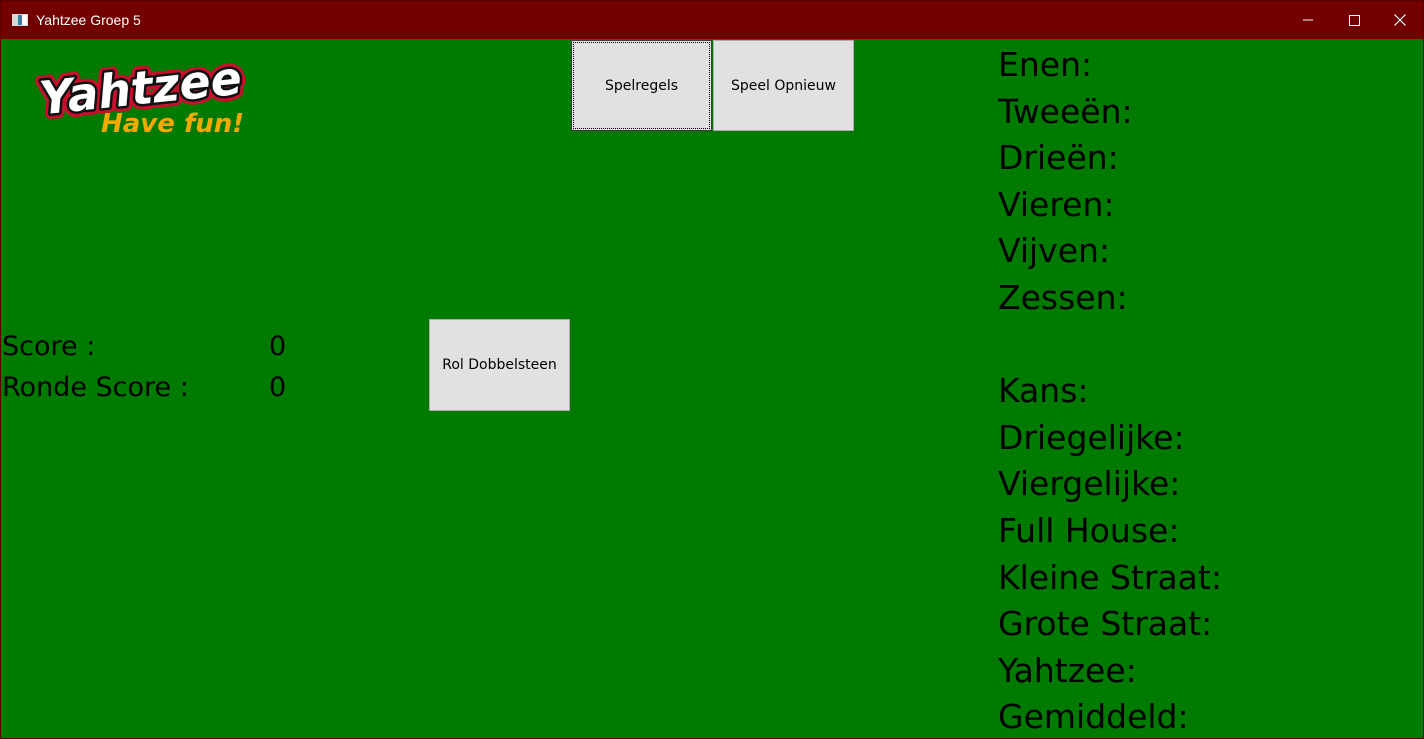 The height and width of the screenshot is (739, 1424). I want to click on scorecard-threes: Drieën:, so click(1058, 158).